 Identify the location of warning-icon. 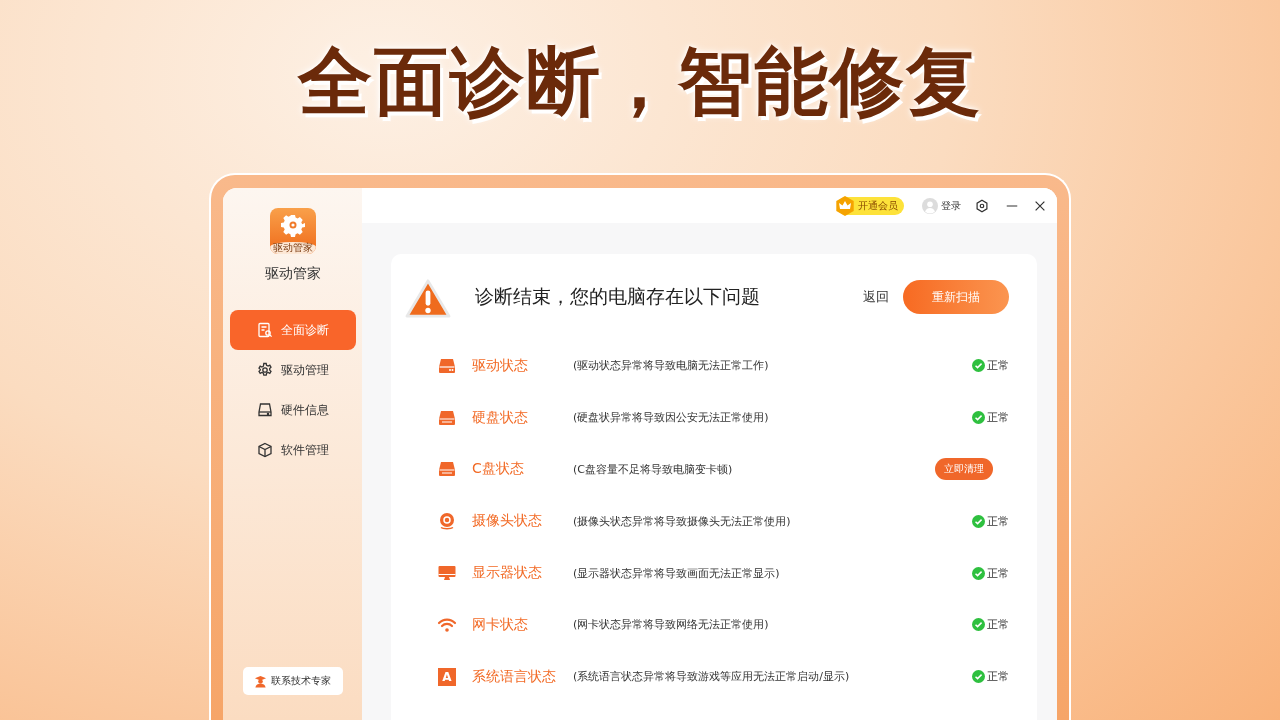
(428, 299).